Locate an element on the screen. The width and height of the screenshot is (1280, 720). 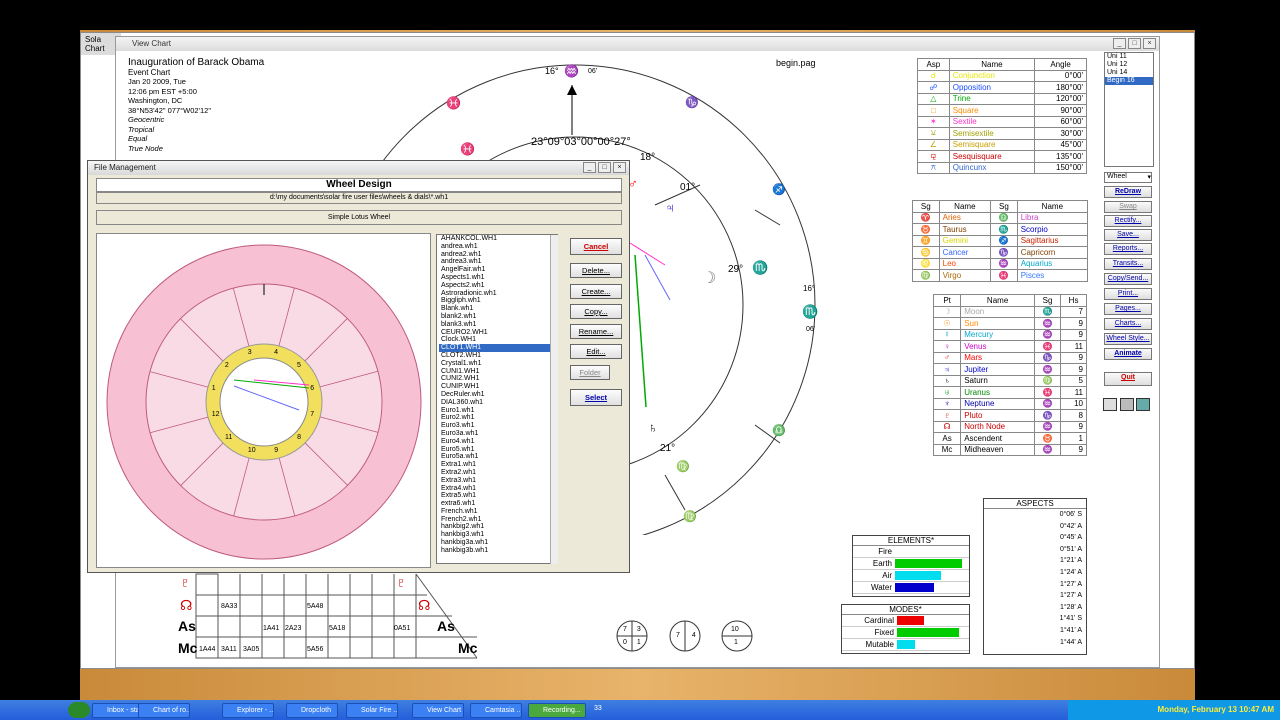
file-list-item: Extra5.wh1 is located at coordinates (498, 496).